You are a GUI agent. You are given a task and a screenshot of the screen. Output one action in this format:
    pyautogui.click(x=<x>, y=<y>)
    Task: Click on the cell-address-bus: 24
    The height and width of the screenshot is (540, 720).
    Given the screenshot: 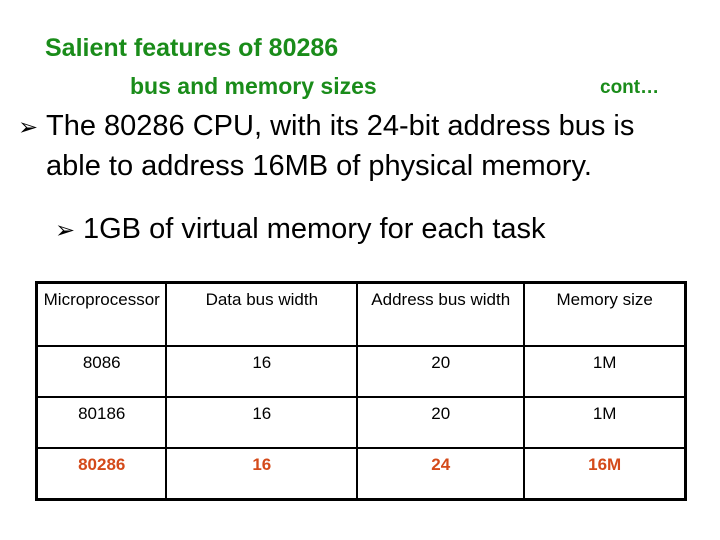 What is the action you would take?
    pyautogui.click(x=441, y=474)
    